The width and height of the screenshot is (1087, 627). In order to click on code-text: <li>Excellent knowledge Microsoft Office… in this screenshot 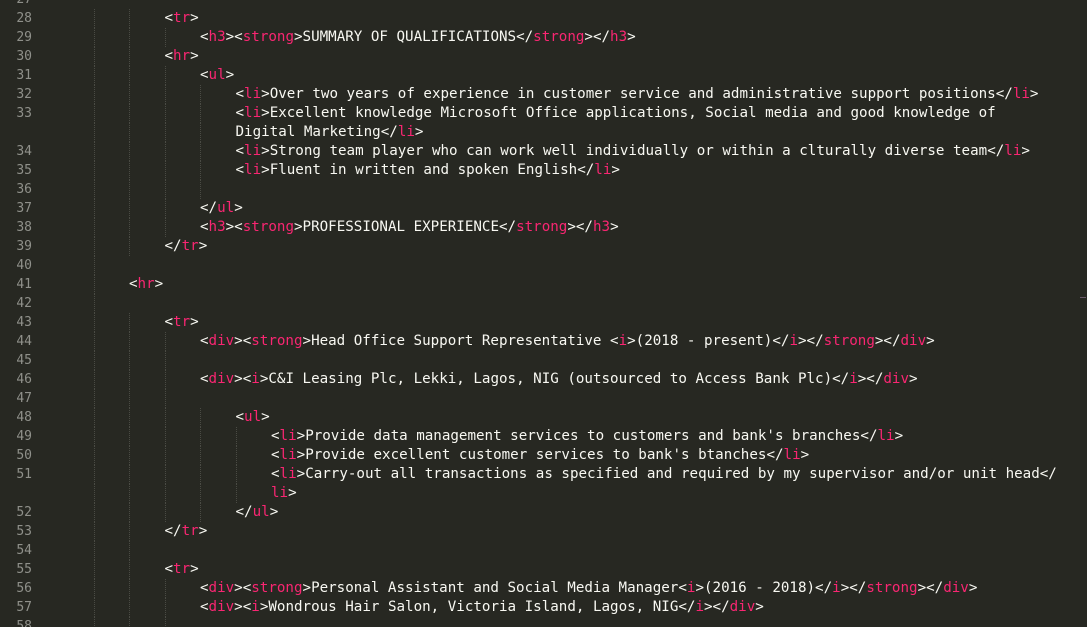, I will do `click(616, 113)`.